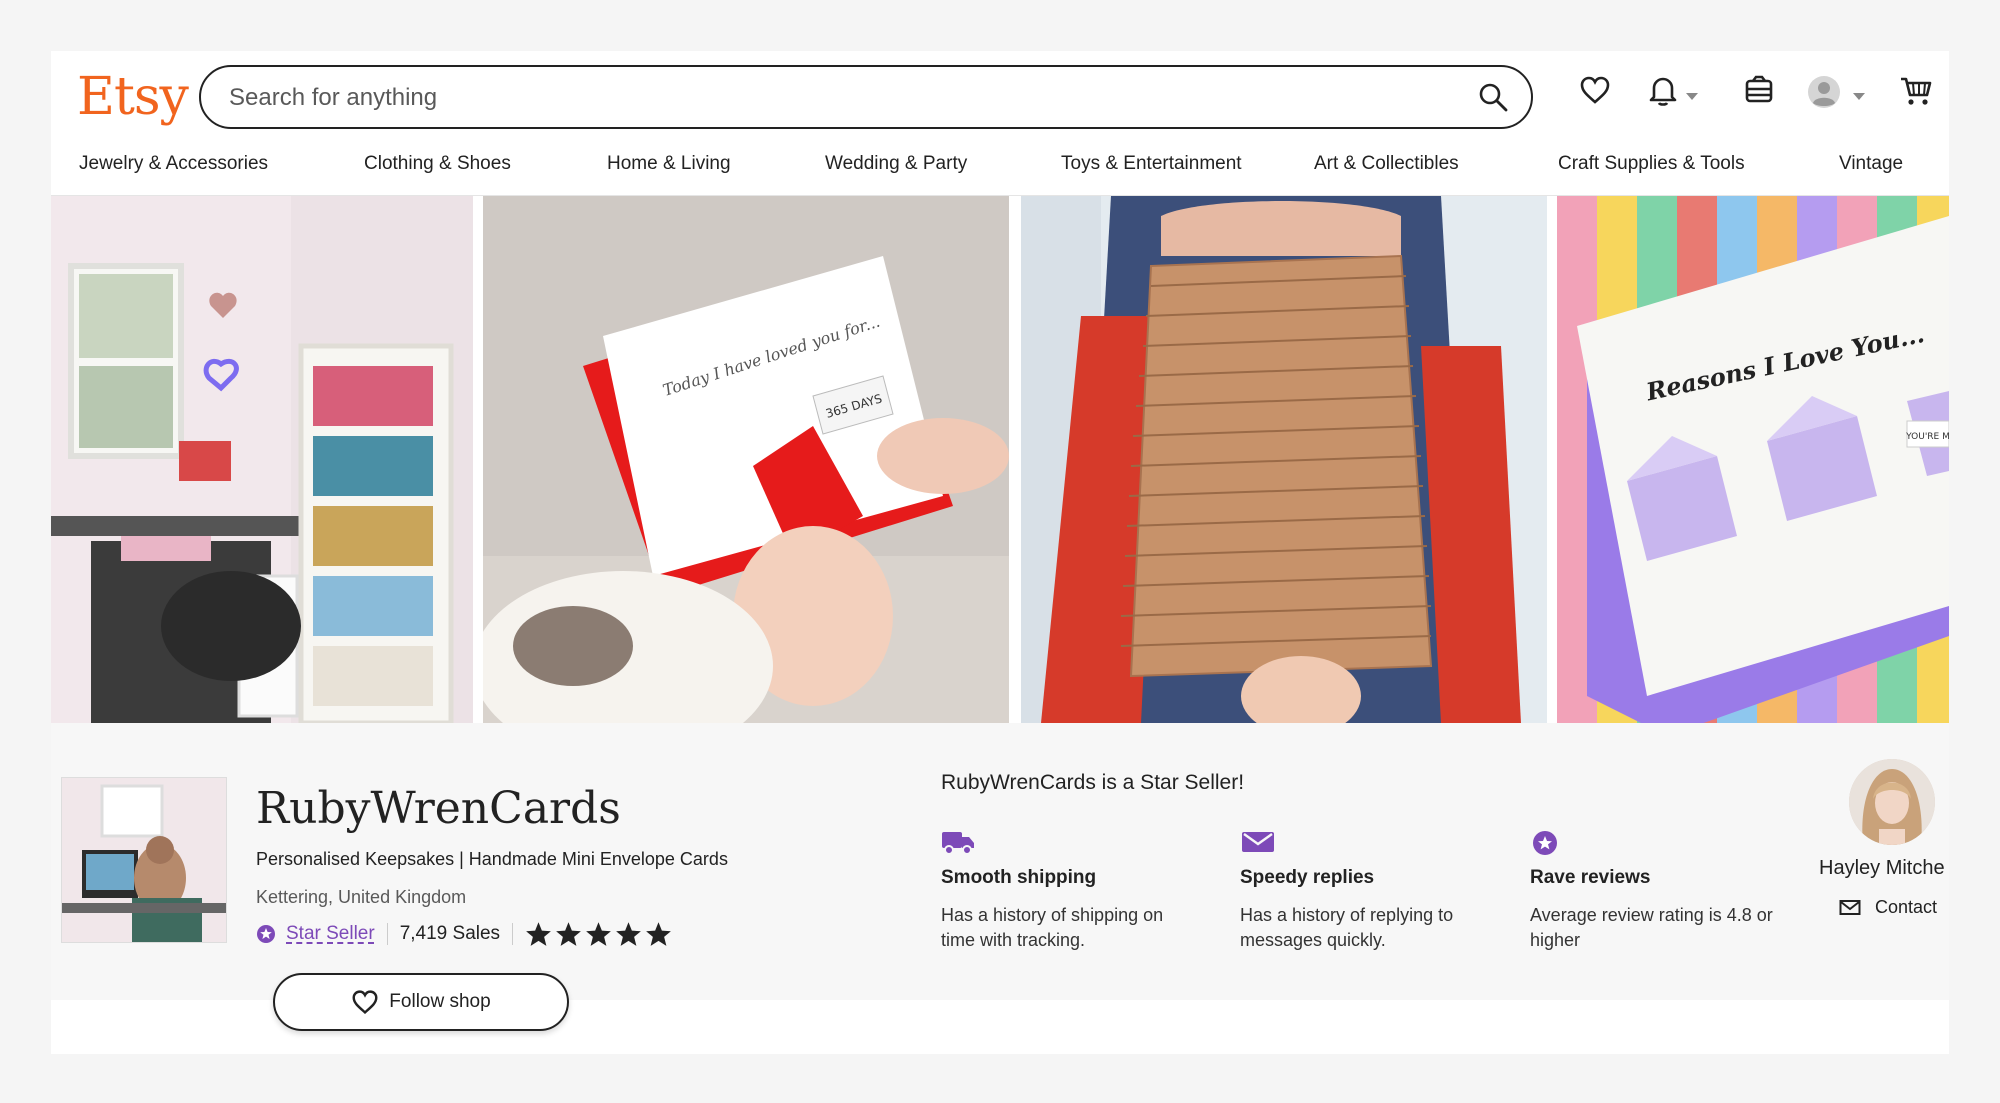 This screenshot has width=2000, height=1103. Describe the element at coordinates (262, 459) in the screenshot. I see `banner-image-studio` at that location.